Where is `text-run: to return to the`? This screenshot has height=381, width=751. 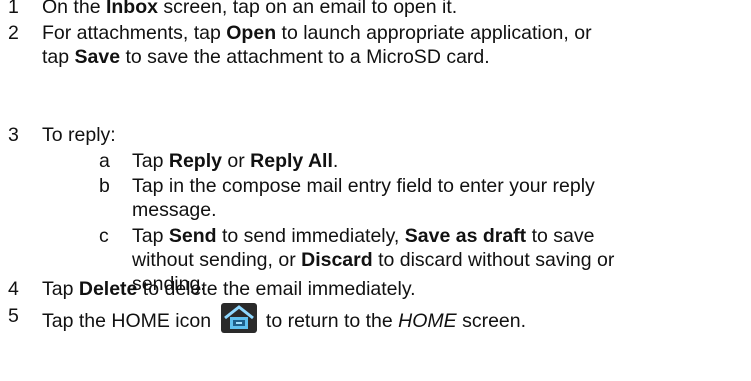
text-run: to return to the is located at coordinates (329, 321).